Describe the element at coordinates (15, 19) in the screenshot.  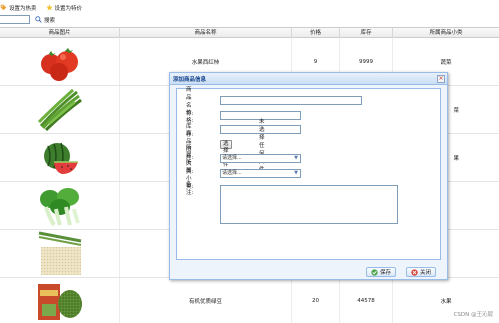
I see `search-input` at that location.